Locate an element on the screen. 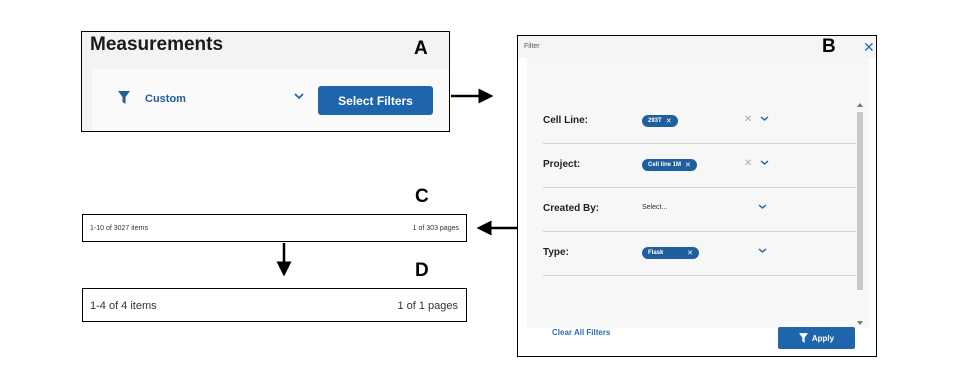 The image size is (960, 391). filter-label: Type: is located at coordinates (556, 252).